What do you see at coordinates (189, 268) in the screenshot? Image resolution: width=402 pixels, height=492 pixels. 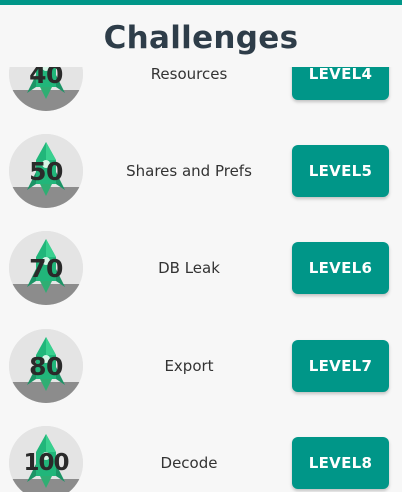 I see `challenge-name: DB Leak` at bounding box center [189, 268].